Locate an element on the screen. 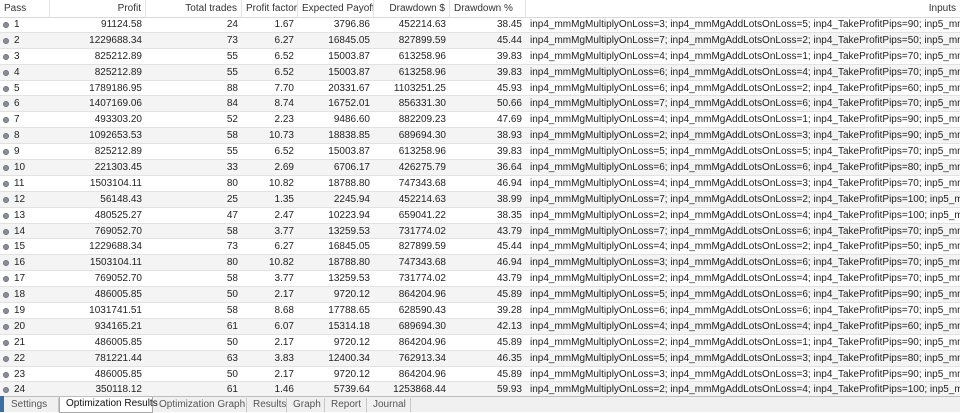  cell-total-trades: 55 is located at coordinates (232, 72).